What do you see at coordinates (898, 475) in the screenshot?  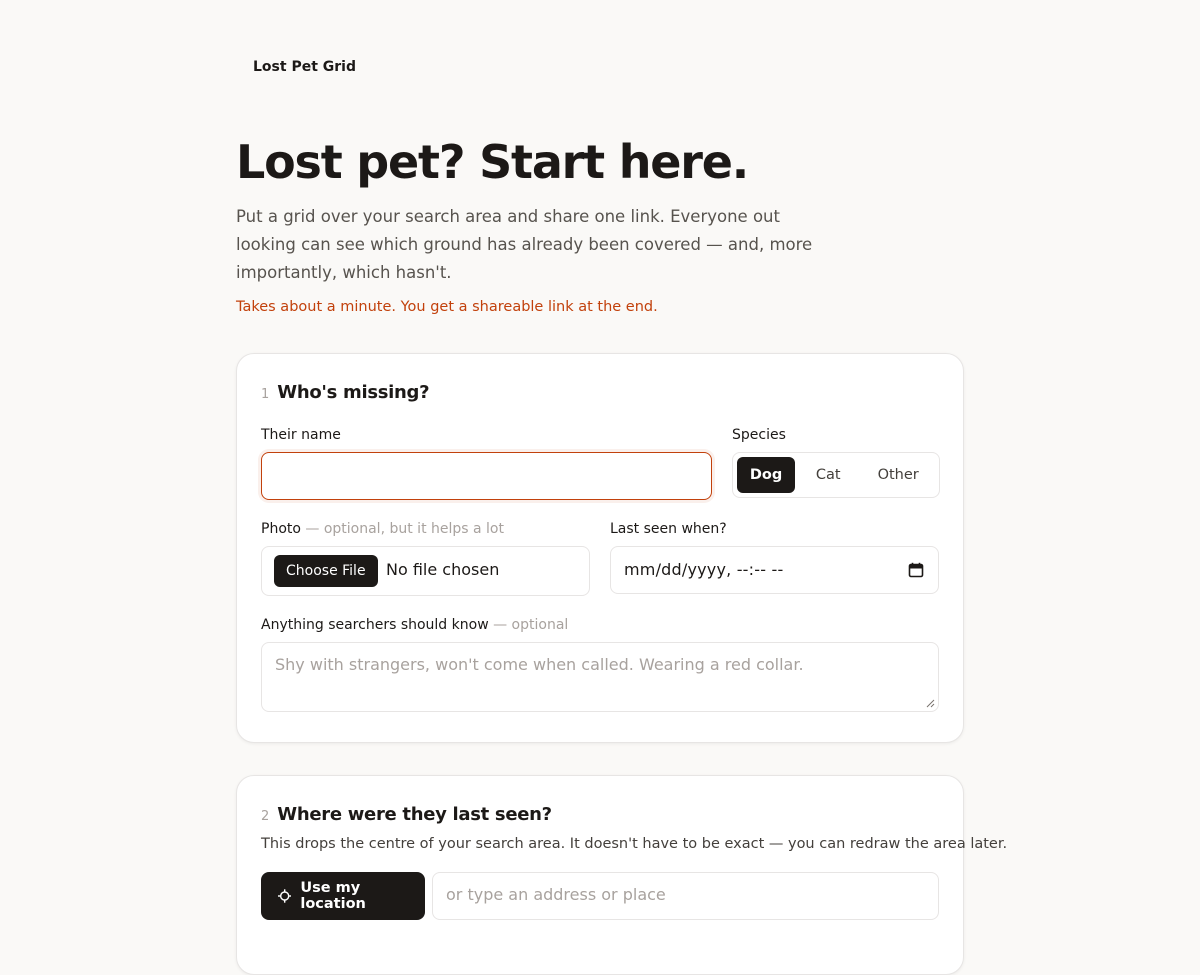 I see `species-option-other: Other` at bounding box center [898, 475].